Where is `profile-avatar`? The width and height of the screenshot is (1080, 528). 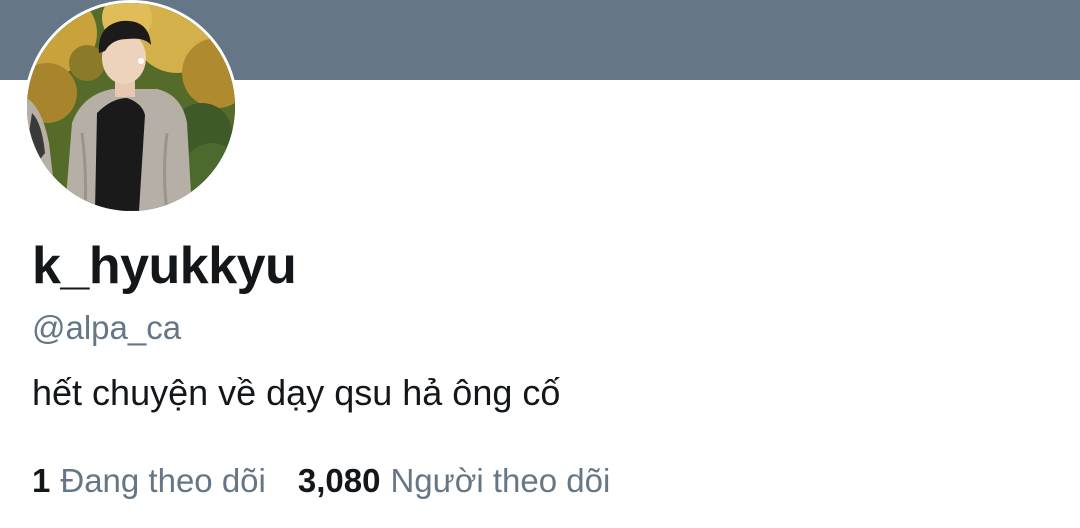
profile-avatar is located at coordinates (131, 107).